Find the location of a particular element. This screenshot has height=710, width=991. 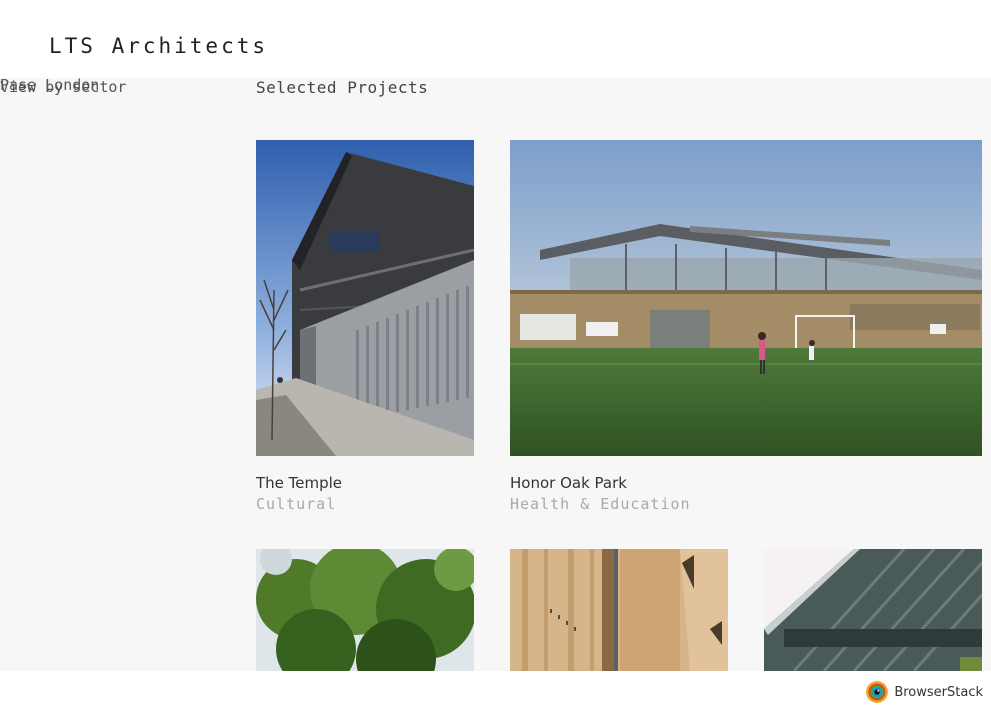

site-logo: LTS Architects is located at coordinates (158, 46).